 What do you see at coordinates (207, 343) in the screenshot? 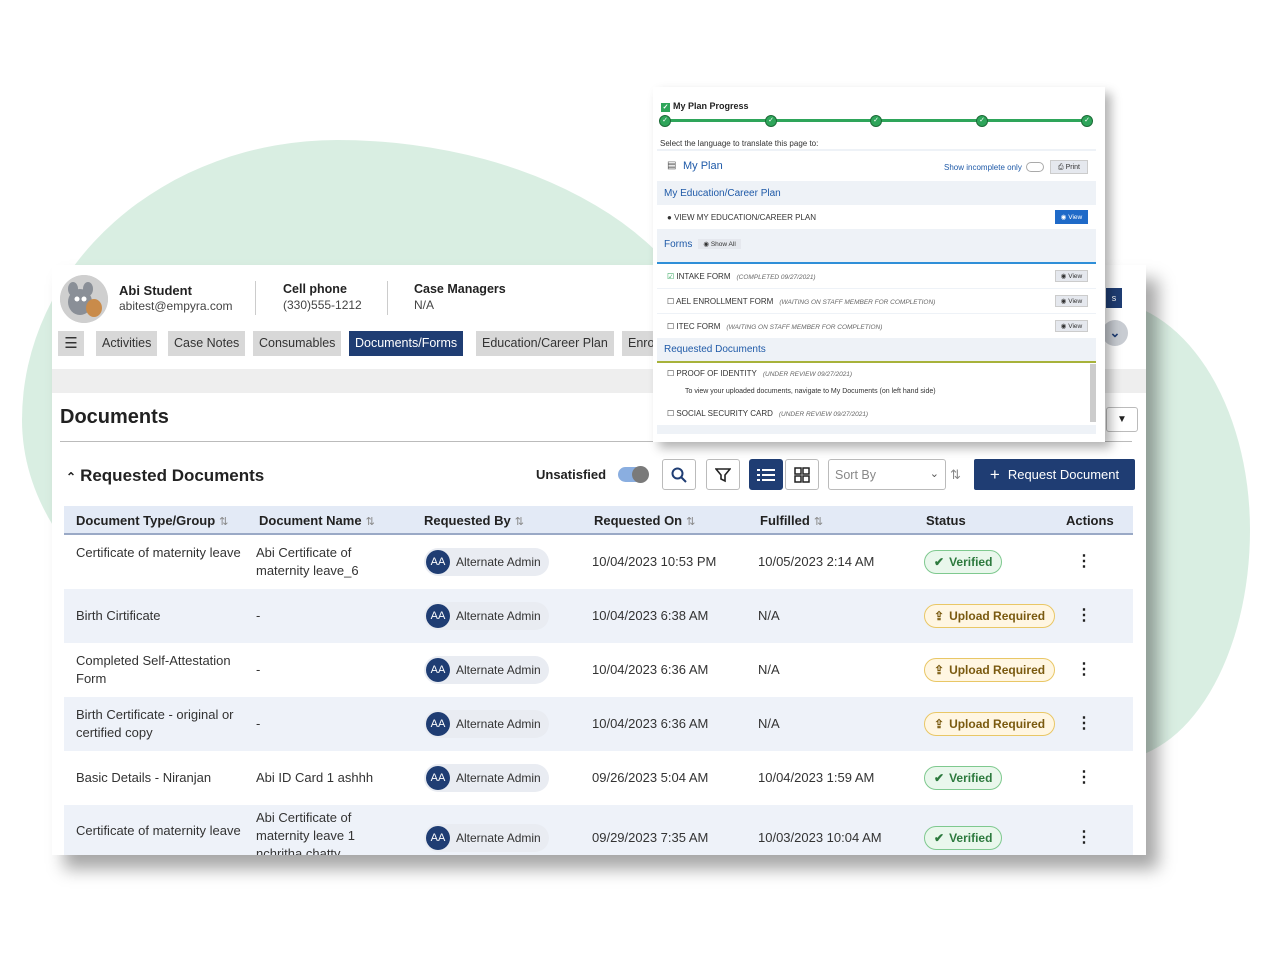
I see `tab-case-notes: Case Notes` at bounding box center [207, 343].